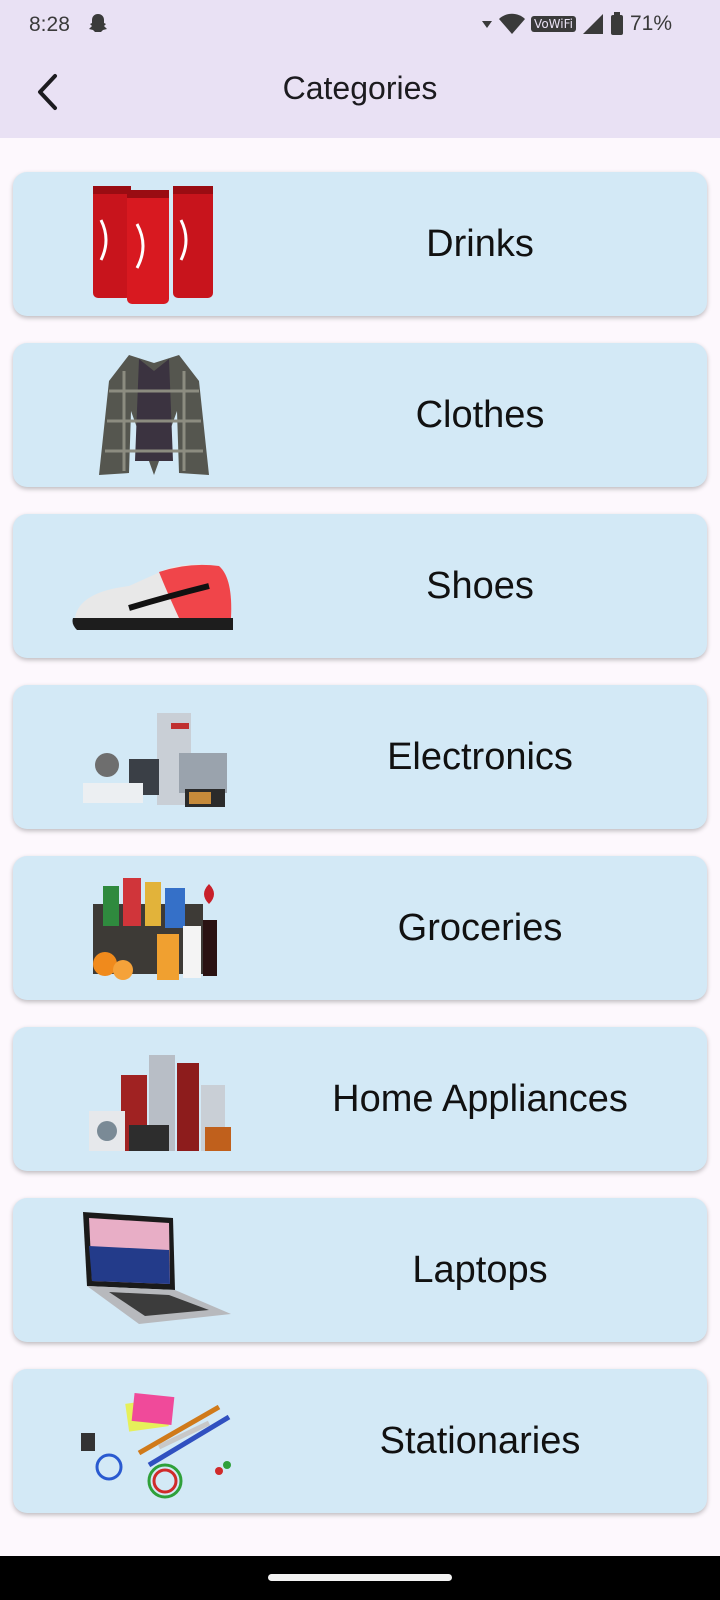 This screenshot has height=1600, width=720. Describe the element at coordinates (157, 1268) in the screenshot. I see `laptops-image` at that location.